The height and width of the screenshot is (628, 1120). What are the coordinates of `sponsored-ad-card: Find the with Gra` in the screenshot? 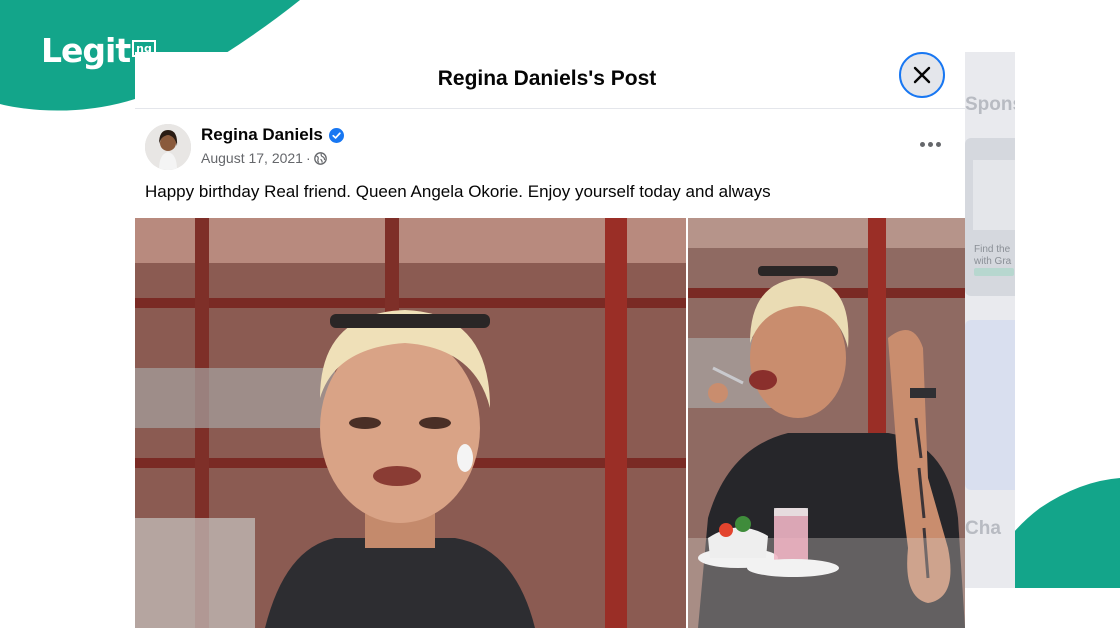 It's located at (990, 217).